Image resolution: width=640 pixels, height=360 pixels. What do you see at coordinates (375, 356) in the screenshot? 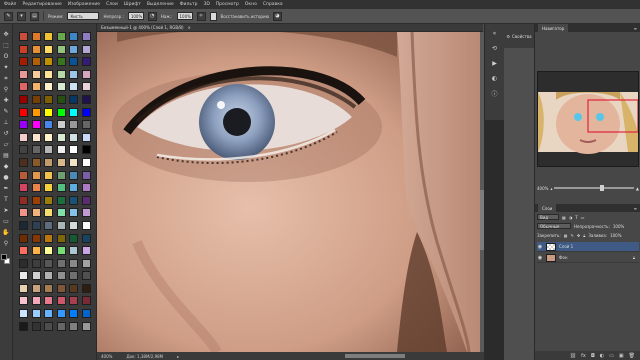
I see `horizontal-scroll-thumb` at bounding box center [375, 356].